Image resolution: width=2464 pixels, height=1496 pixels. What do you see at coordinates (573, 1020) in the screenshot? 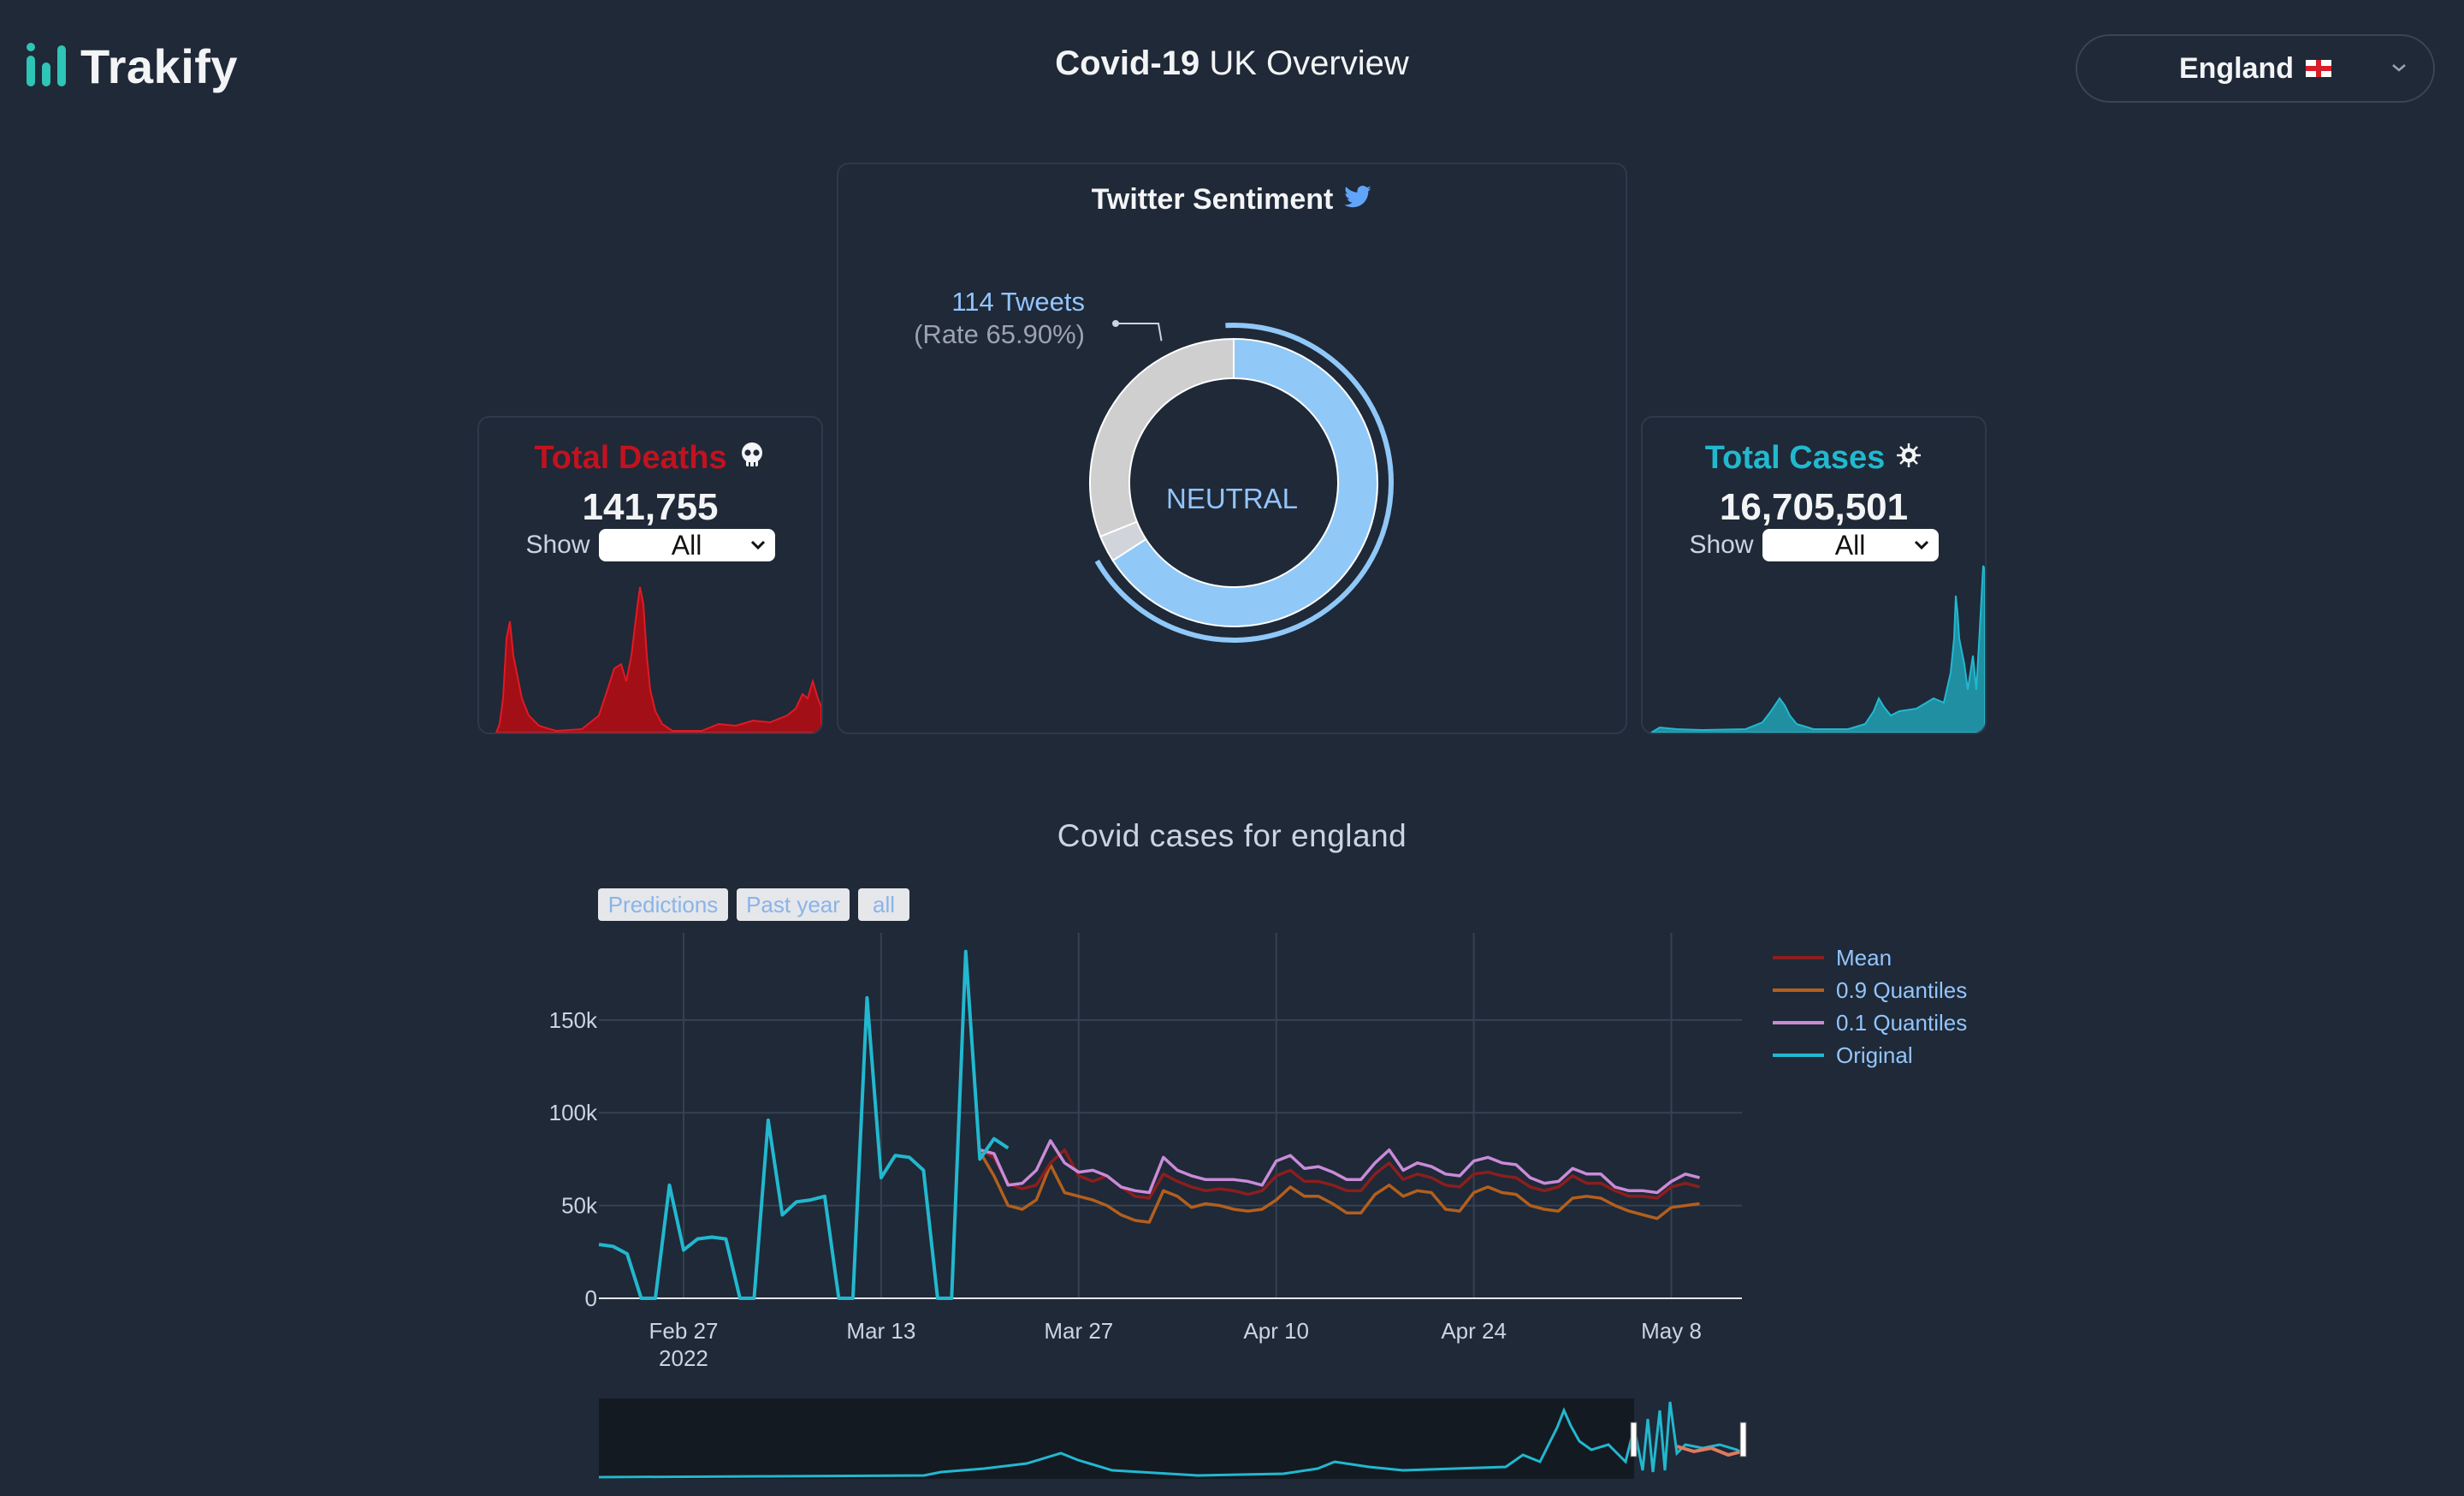
I see `y-tick-label: 150k` at bounding box center [573, 1020].